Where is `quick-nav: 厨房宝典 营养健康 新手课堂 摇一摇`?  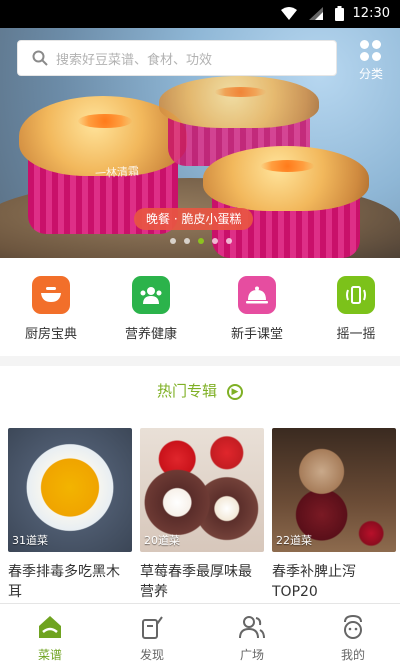 quick-nav: 厨房宝典 营养健康 新手课堂 摇一摇 is located at coordinates (200, 316).